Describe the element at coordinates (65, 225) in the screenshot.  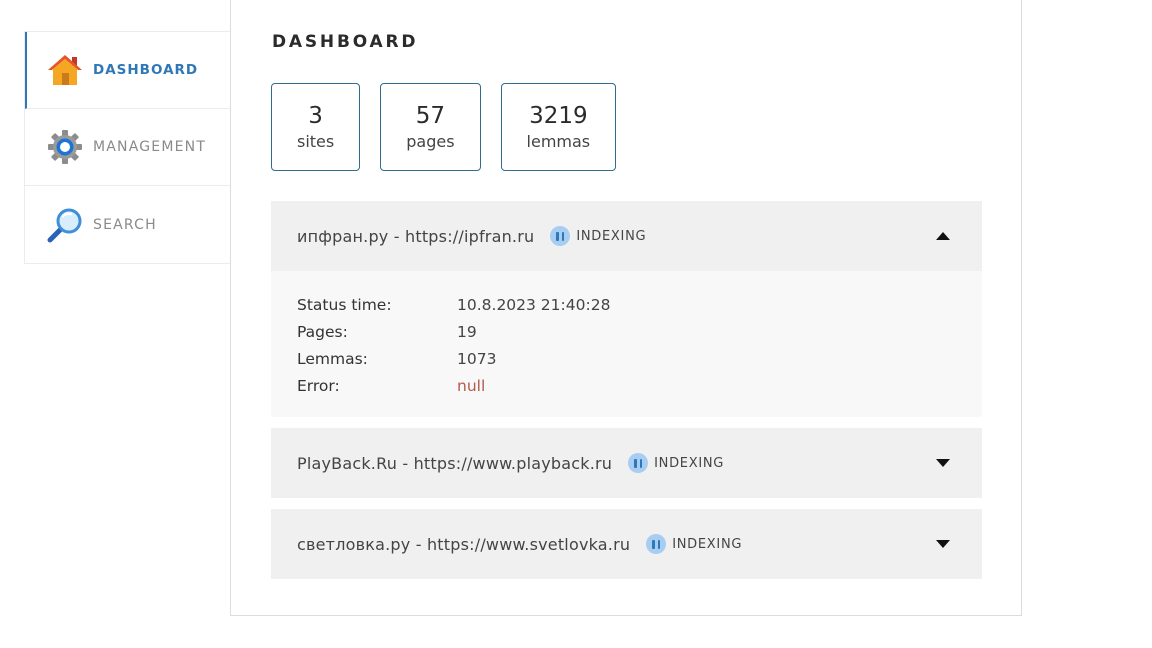
I see `magnifier-icon` at that location.